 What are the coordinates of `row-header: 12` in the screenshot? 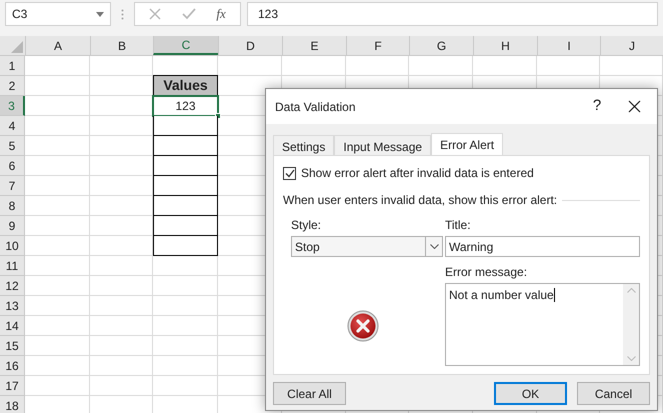 It's located at (12, 286).